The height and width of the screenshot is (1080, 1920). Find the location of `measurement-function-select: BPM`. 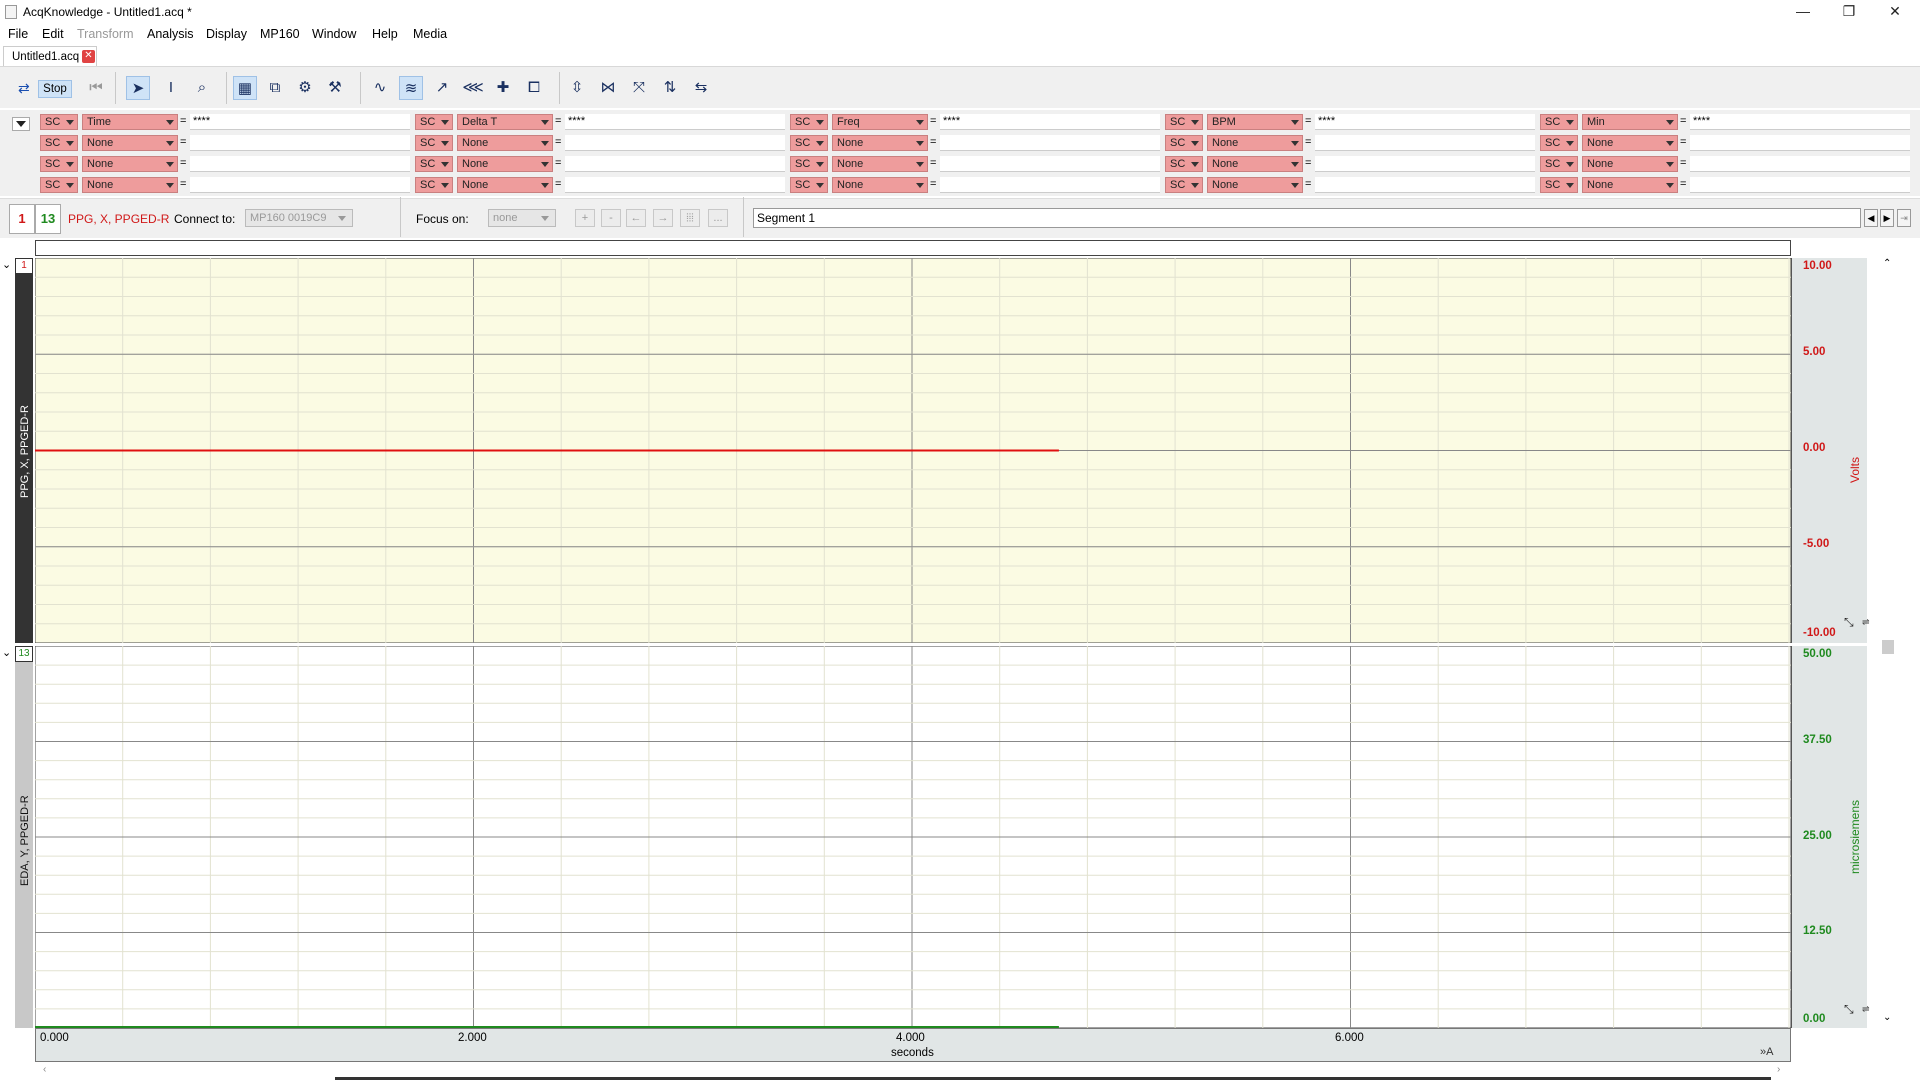

measurement-function-select: BPM is located at coordinates (1255, 122).